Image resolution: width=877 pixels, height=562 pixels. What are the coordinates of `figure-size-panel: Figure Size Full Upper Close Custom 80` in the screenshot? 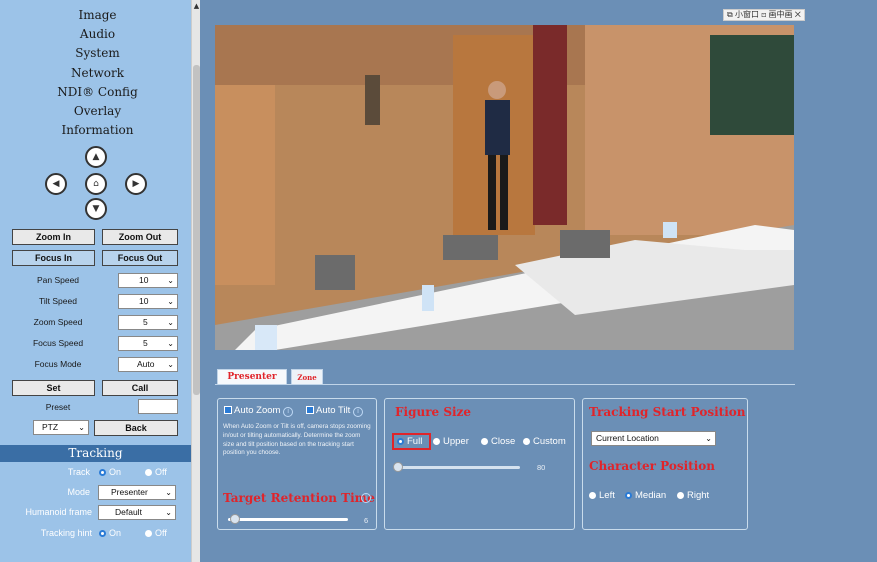 It's located at (479, 464).